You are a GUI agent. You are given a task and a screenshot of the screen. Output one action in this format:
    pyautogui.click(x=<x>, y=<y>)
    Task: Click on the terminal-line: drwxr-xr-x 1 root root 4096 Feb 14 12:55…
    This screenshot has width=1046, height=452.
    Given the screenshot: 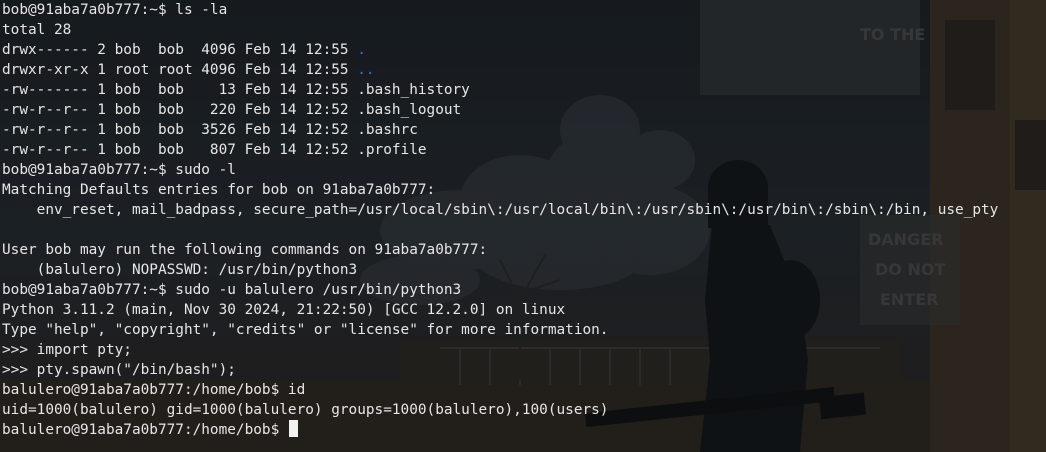 What is the action you would take?
    pyautogui.click(x=188, y=70)
    